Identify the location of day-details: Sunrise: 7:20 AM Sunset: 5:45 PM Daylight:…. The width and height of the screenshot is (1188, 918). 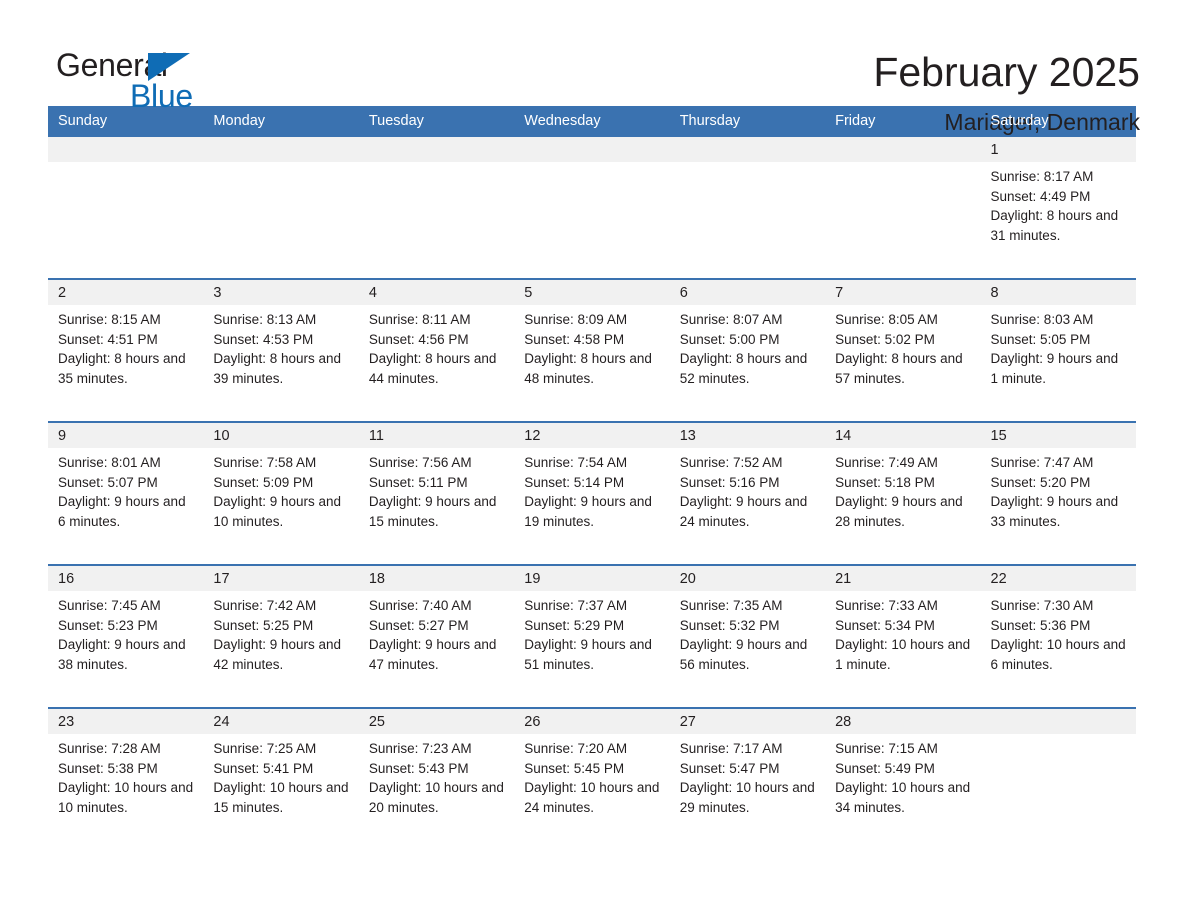
(591, 775).